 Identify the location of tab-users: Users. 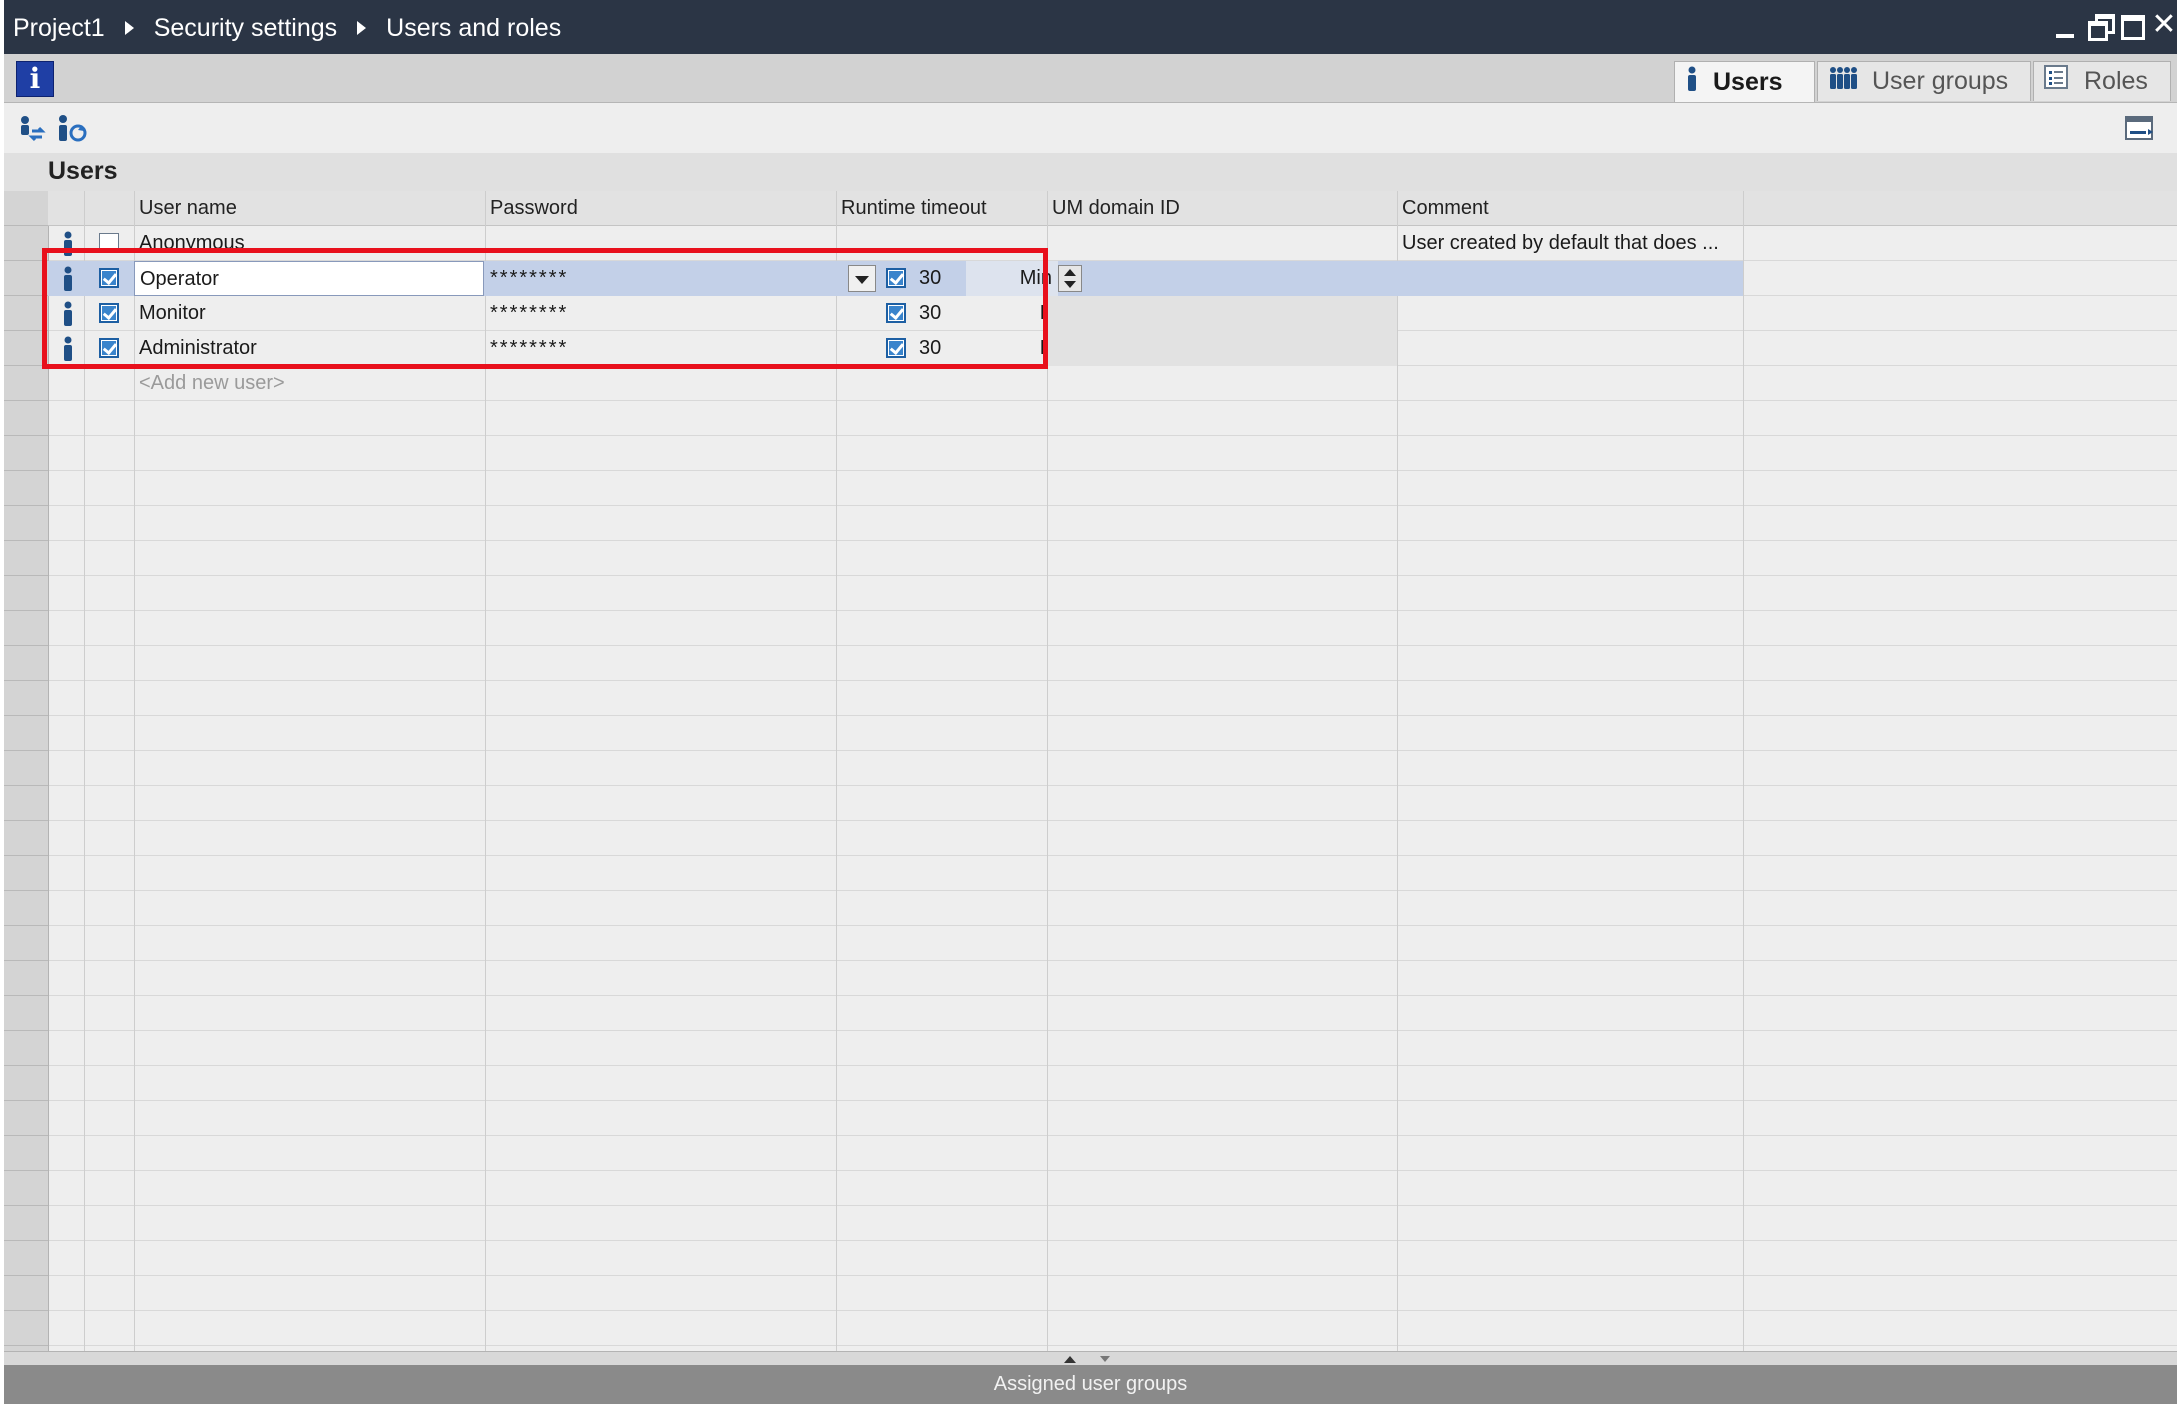
(1744, 81).